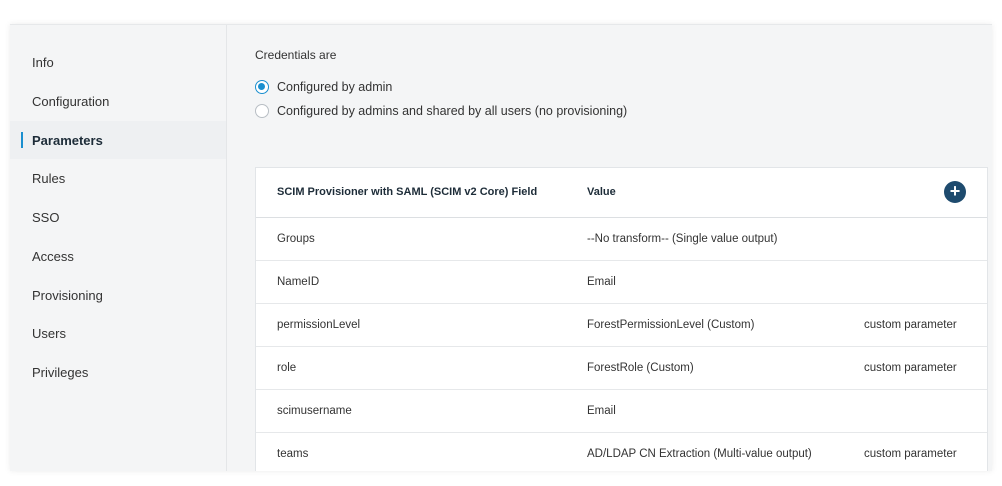 The height and width of the screenshot is (486, 1002). Describe the element at coordinates (118, 178) in the screenshot. I see `sidebar-item-rules: Rules` at that location.